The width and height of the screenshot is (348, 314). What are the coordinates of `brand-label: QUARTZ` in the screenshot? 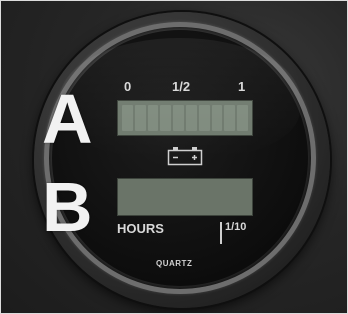 It's located at (174, 263).